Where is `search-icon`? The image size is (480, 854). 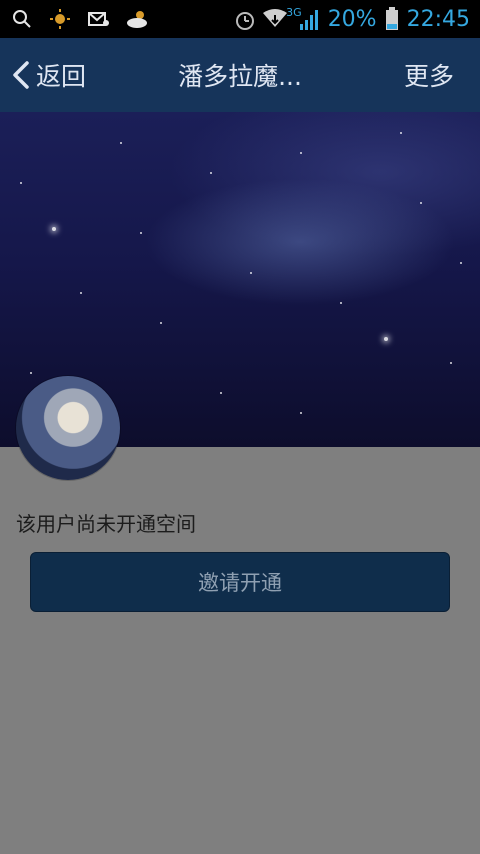 search-icon is located at coordinates (22, 19).